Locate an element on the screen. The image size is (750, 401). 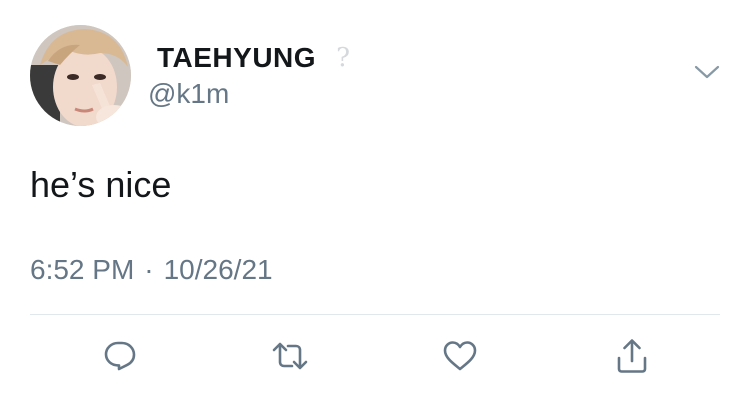
retweet-icon is located at coordinates (290, 356).